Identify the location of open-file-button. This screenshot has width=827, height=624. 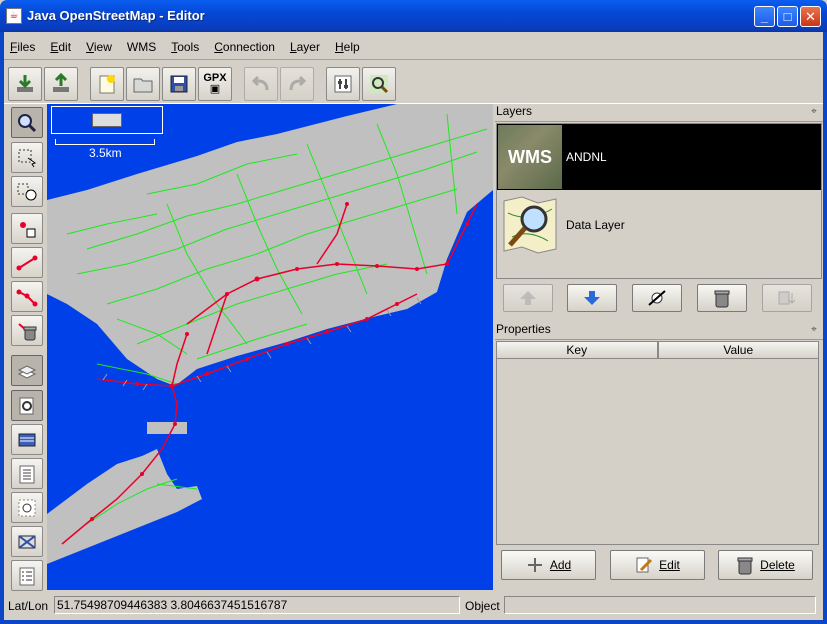
(143, 84).